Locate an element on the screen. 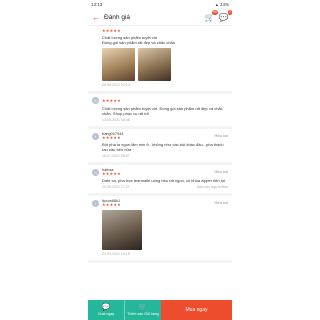 The width and height of the screenshot is (320, 320). avatar: h is located at coordinates (95, 172).